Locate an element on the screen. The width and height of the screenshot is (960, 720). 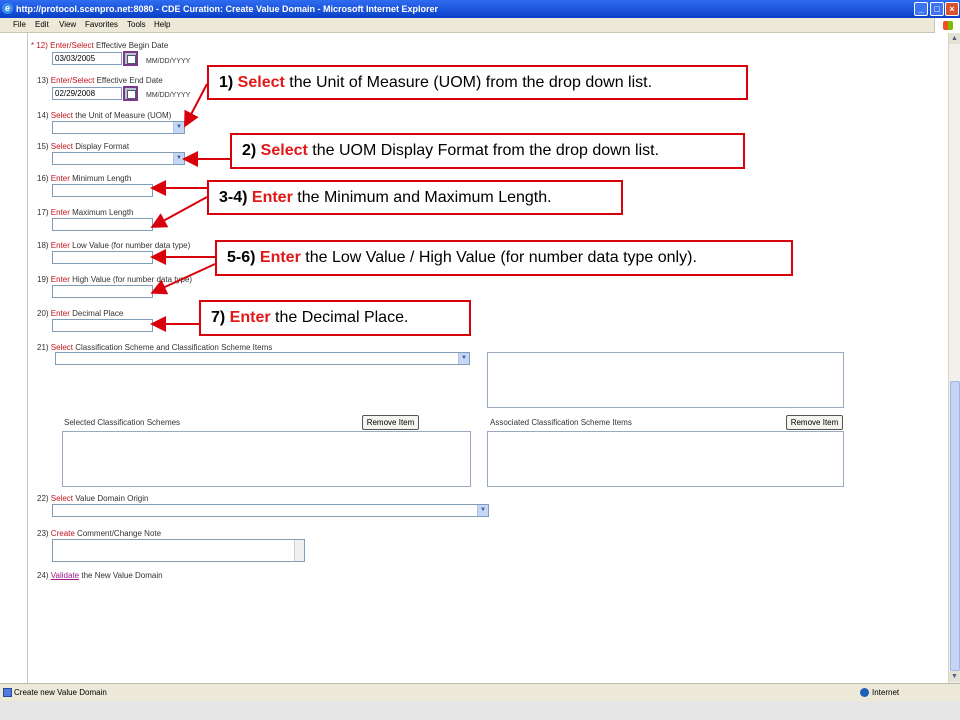
classification-items-list is located at coordinates (665, 380).